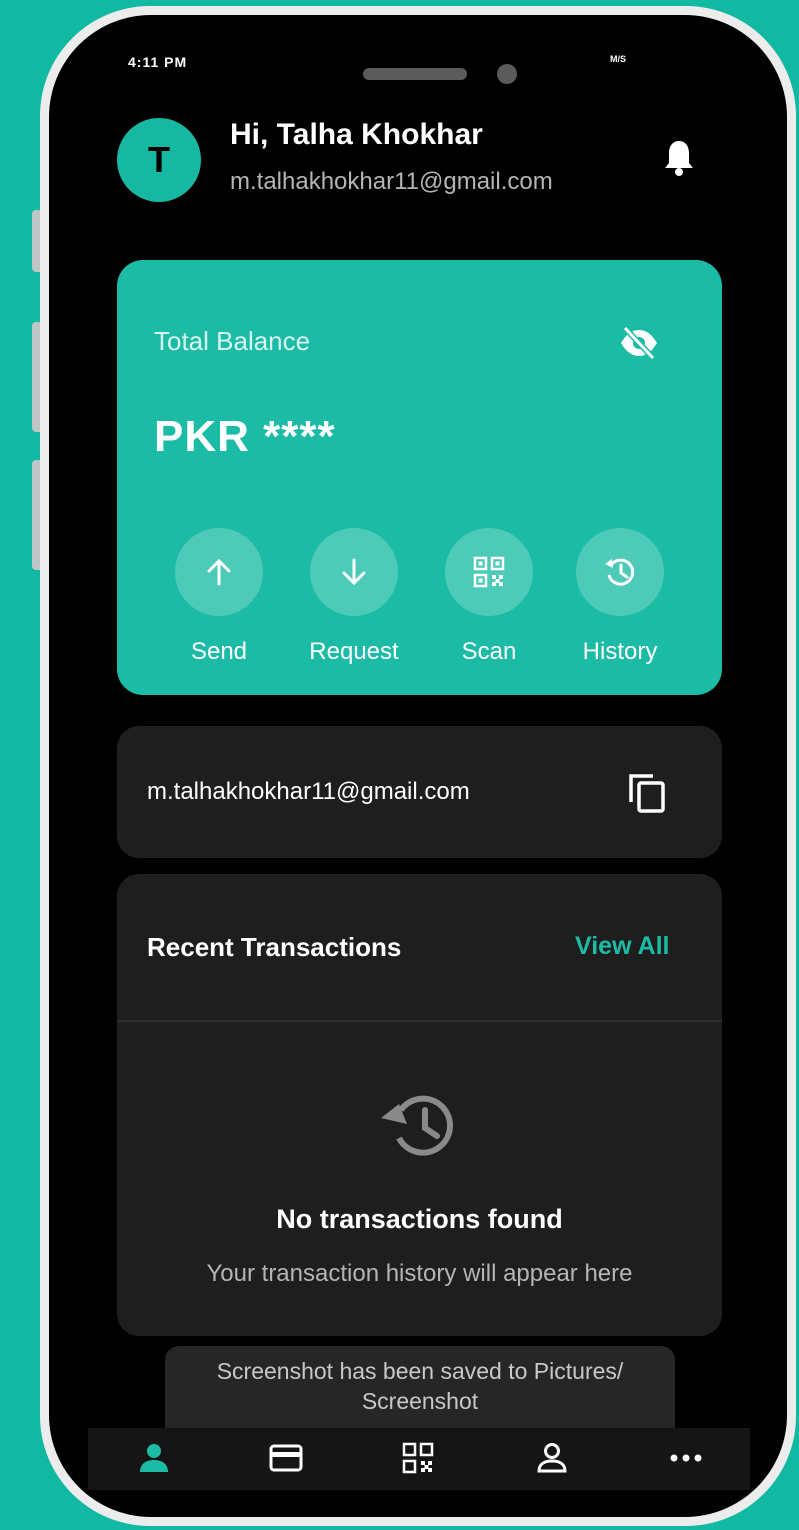 This screenshot has height=1530, width=799. Describe the element at coordinates (618, 59) in the screenshot. I see `status-indicators: M/S` at that location.